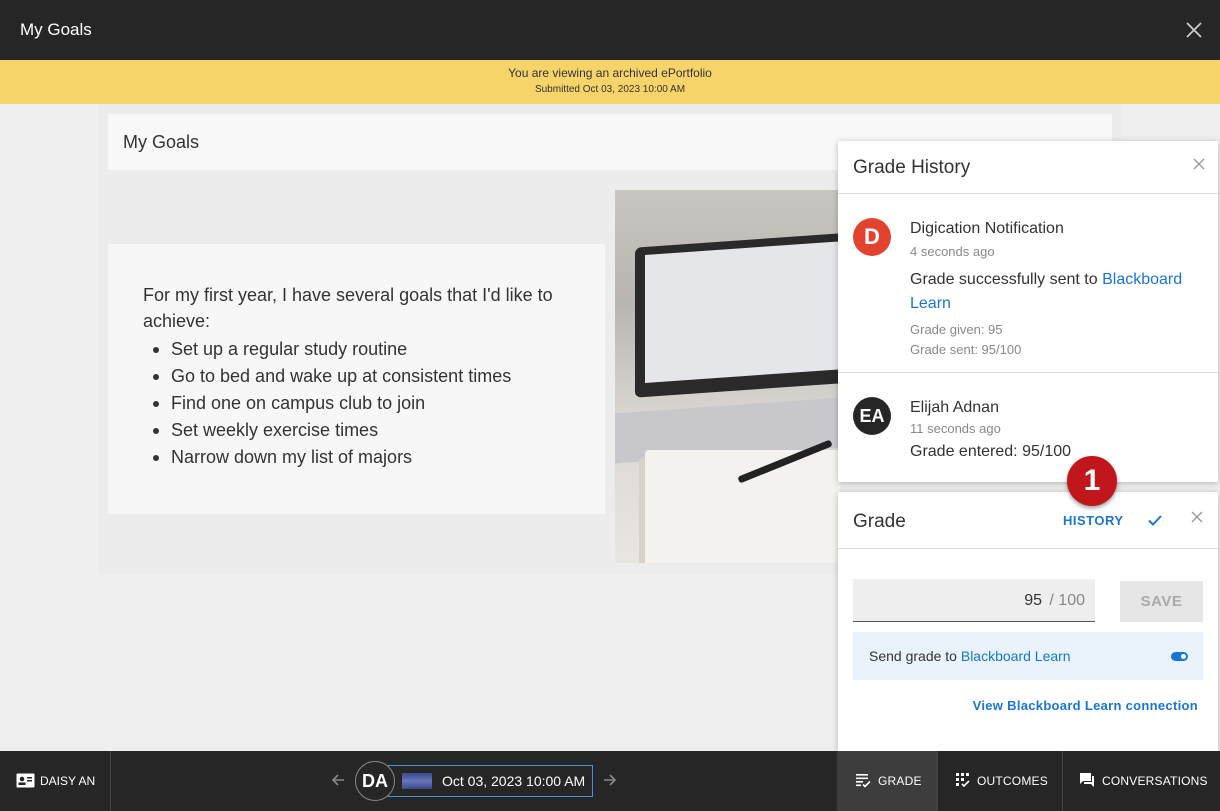 Image resolution: width=1220 pixels, height=811 pixels. Describe the element at coordinates (1179, 656) in the screenshot. I see `send-grade-toggle` at that location.